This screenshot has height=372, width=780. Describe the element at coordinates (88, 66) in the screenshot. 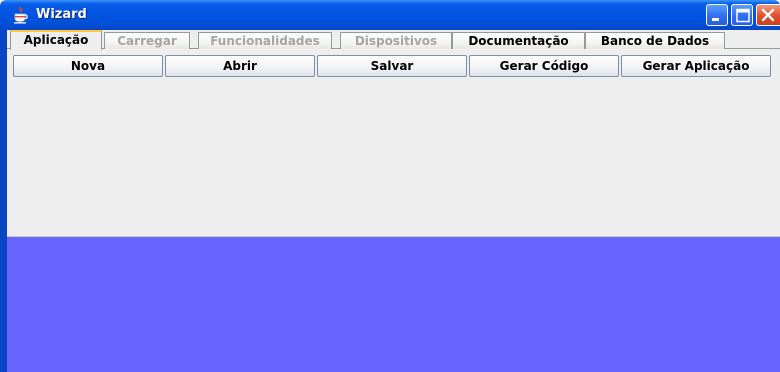

I see `nova-button: Nova` at that location.